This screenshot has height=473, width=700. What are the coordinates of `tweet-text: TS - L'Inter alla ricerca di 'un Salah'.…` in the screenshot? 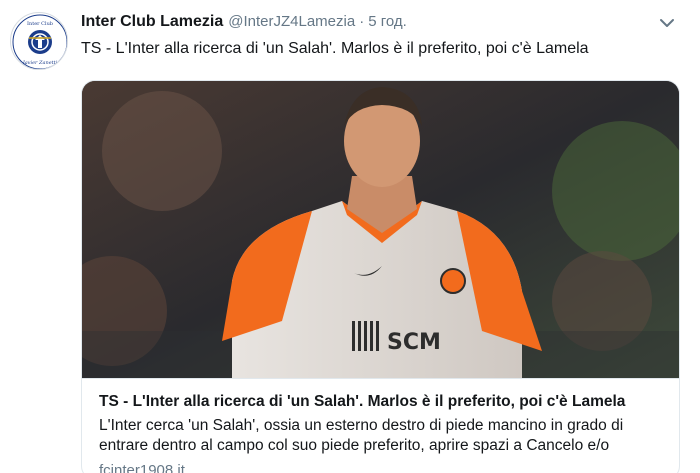 It's located at (335, 48).